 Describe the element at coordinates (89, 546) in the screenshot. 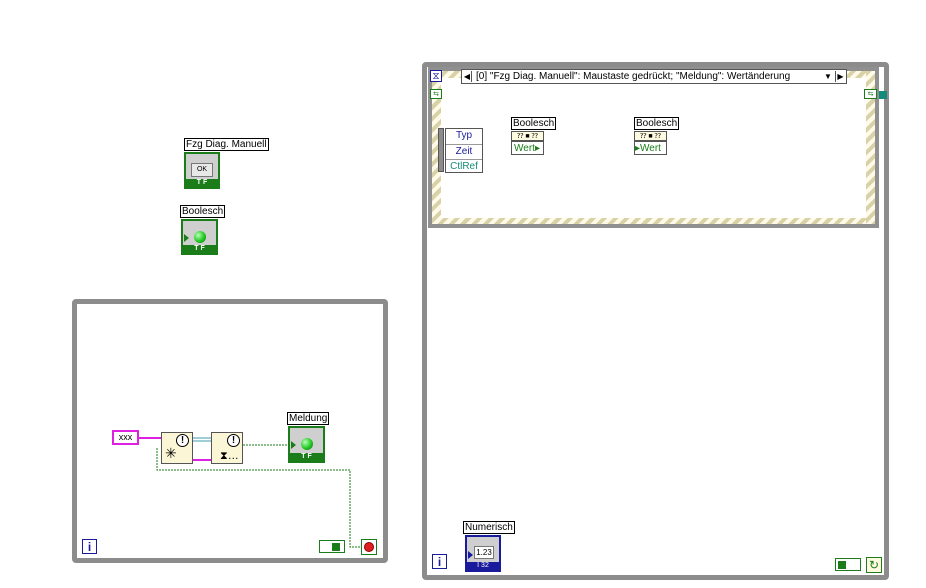

I see `iteration-terminal-left: i` at that location.